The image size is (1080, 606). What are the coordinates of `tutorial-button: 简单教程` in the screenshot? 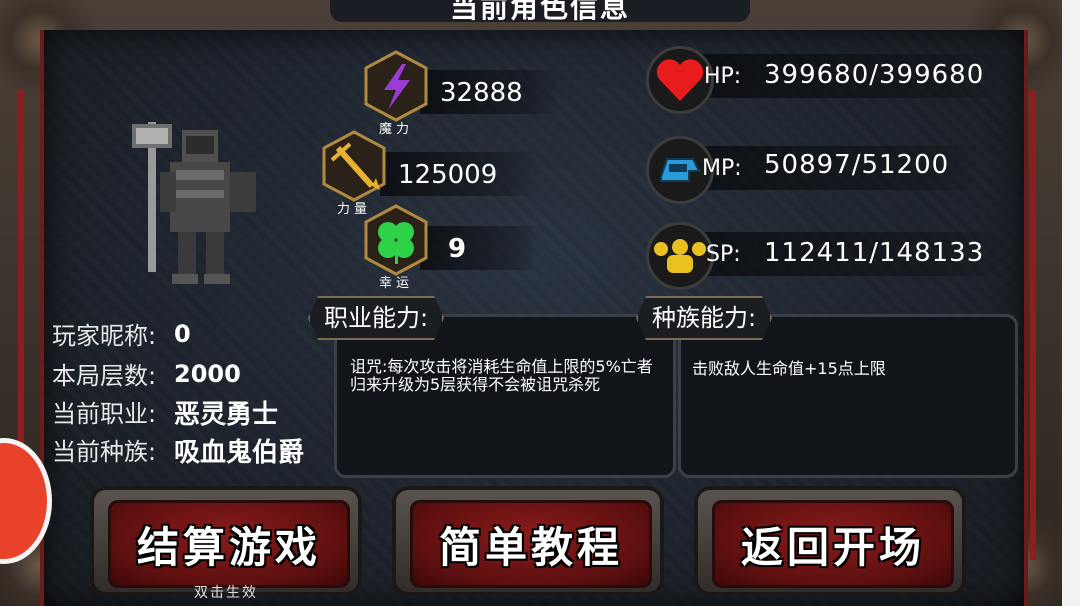 It's located at (531, 544).